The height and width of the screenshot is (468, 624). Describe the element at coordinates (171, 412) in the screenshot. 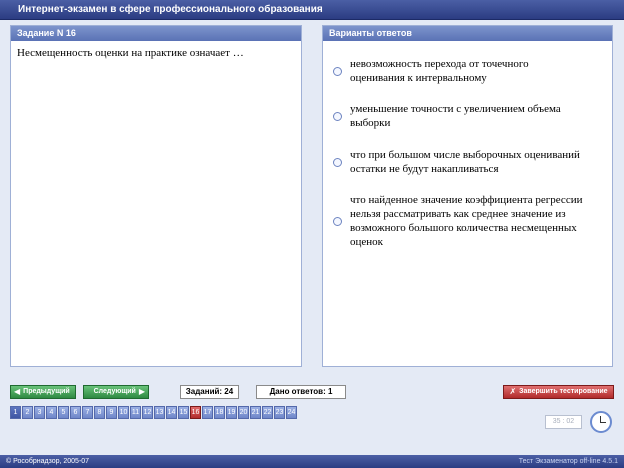

I see `page-item-14: 14` at that location.